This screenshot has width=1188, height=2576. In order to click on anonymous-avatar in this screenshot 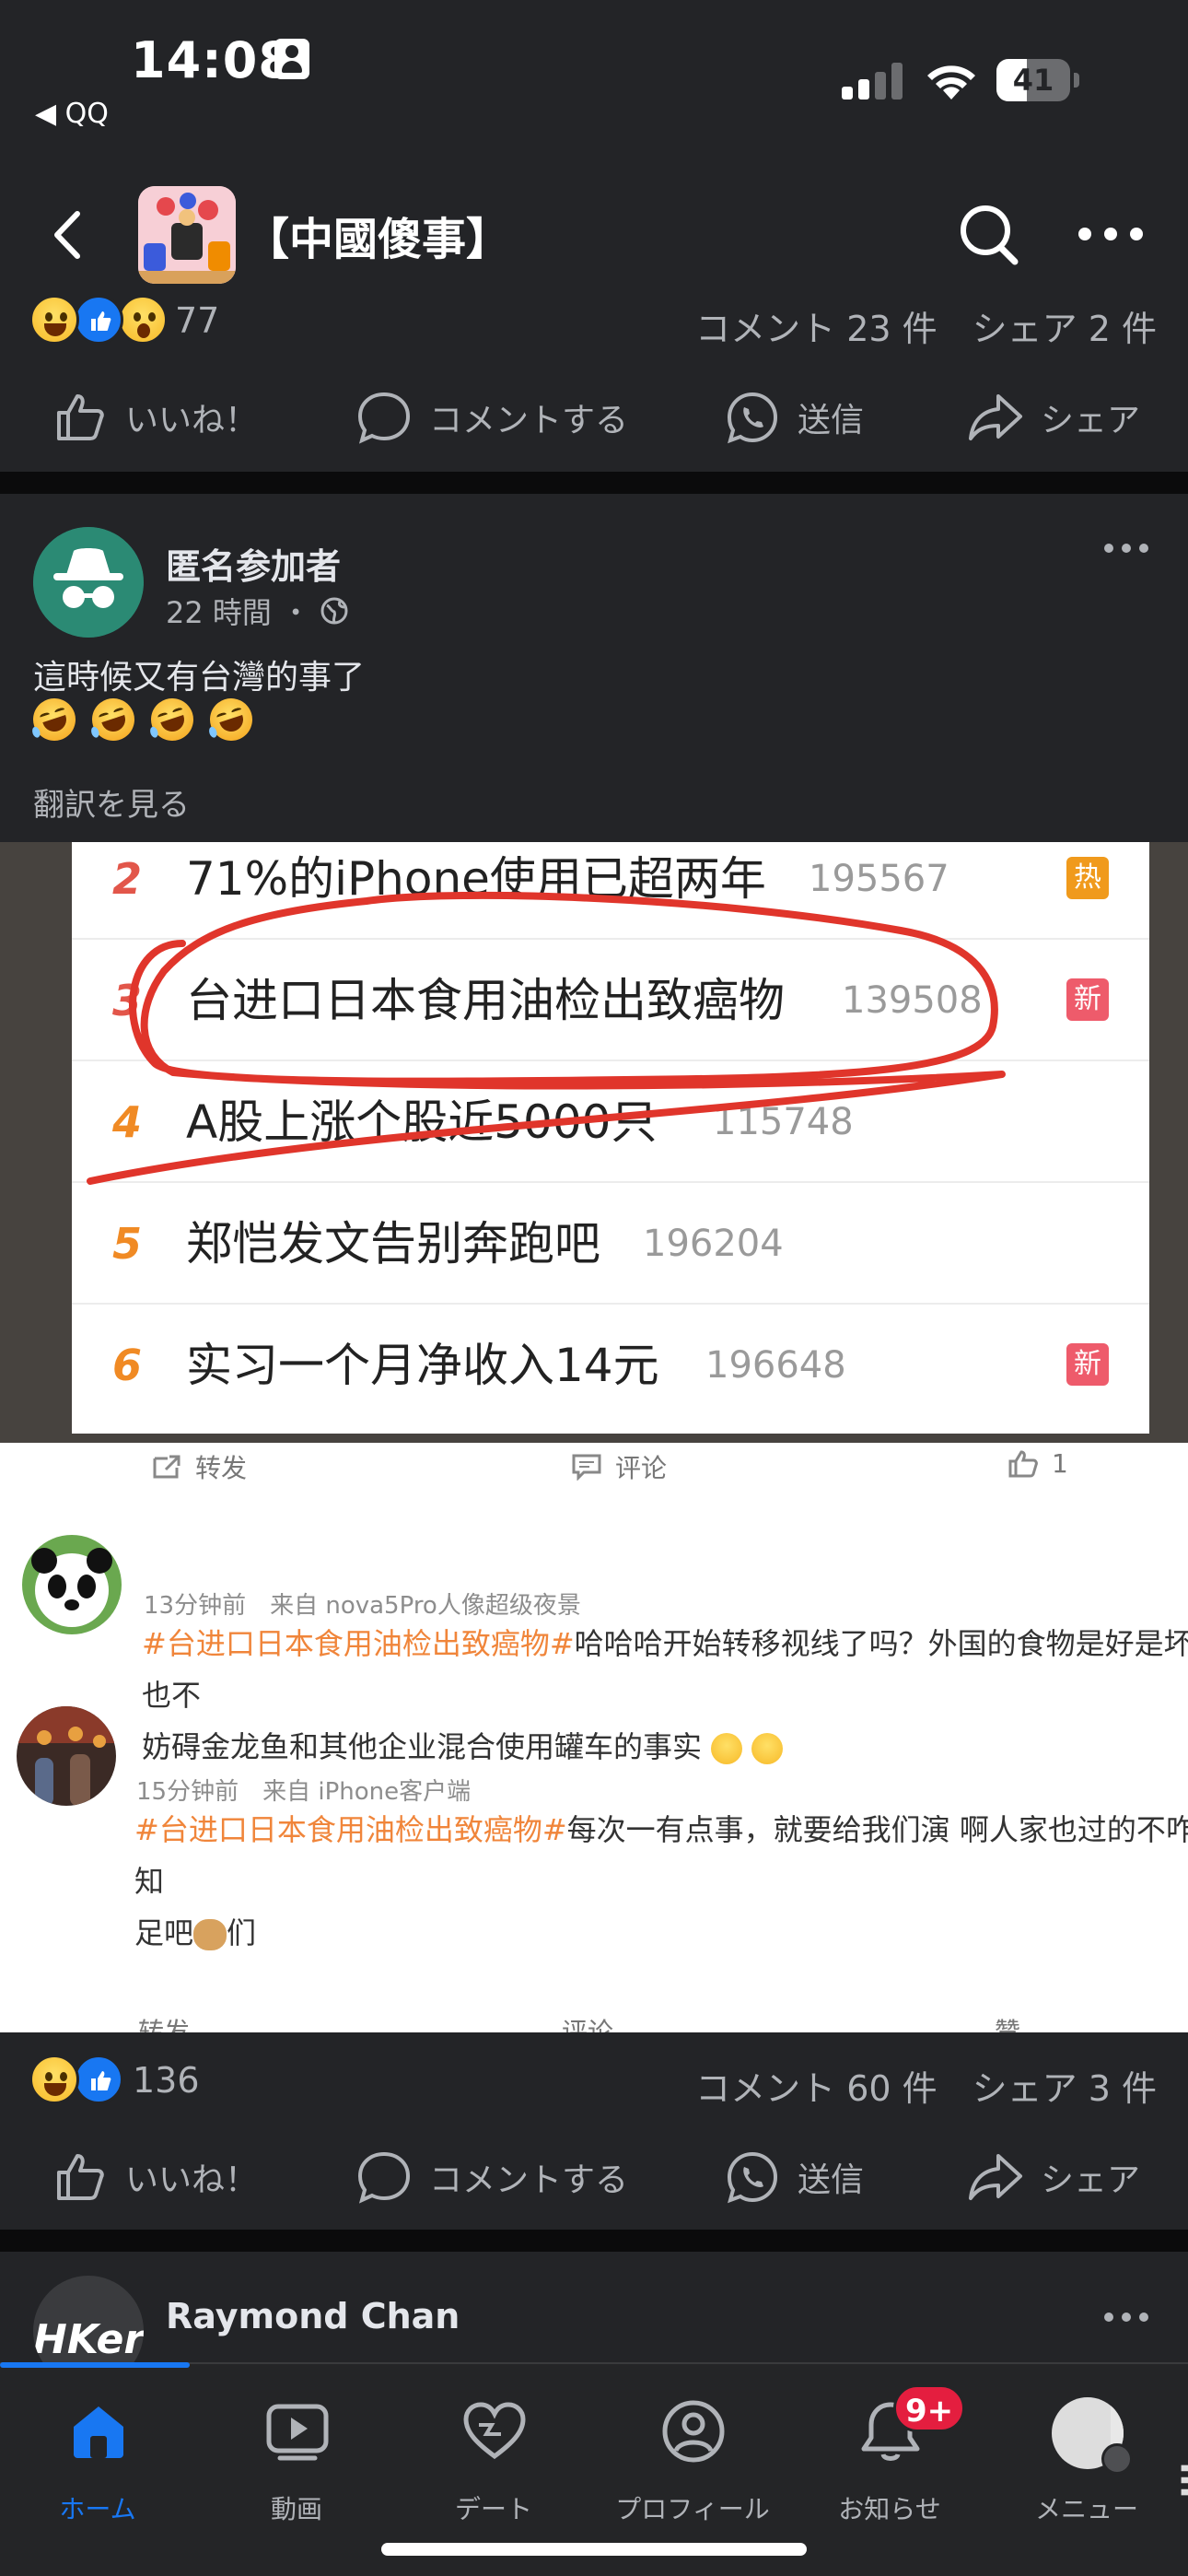, I will do `click(88, 582)`.